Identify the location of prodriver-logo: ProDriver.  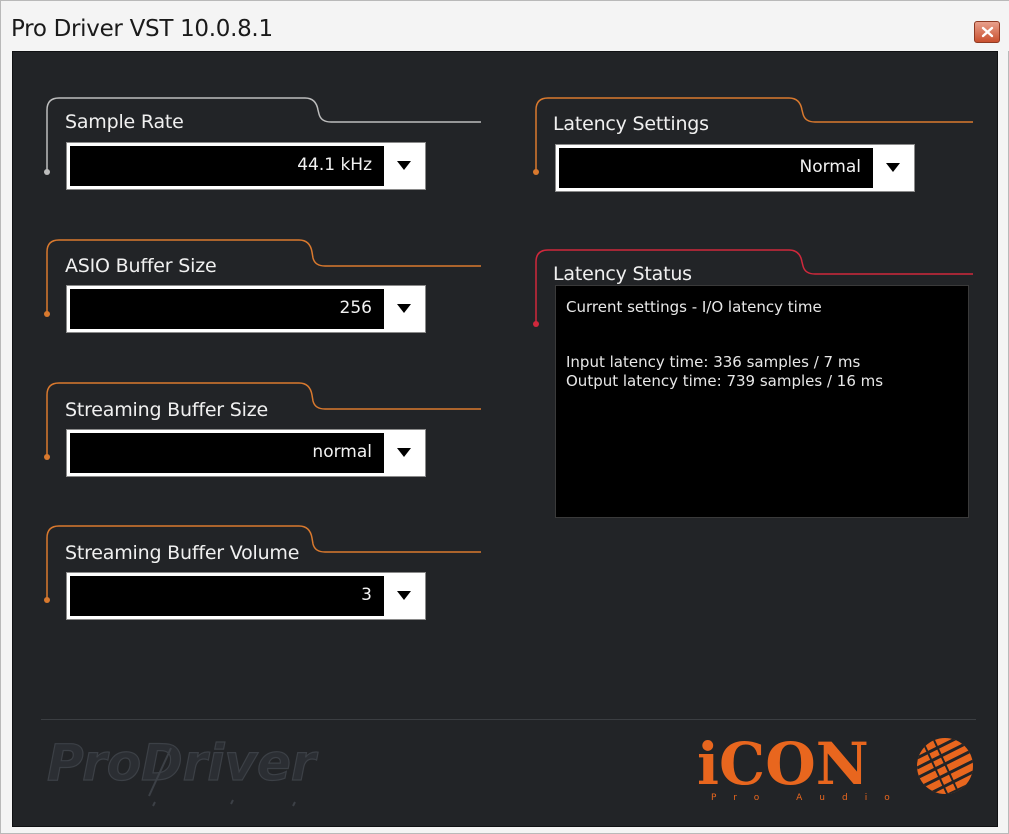
(183, 770).